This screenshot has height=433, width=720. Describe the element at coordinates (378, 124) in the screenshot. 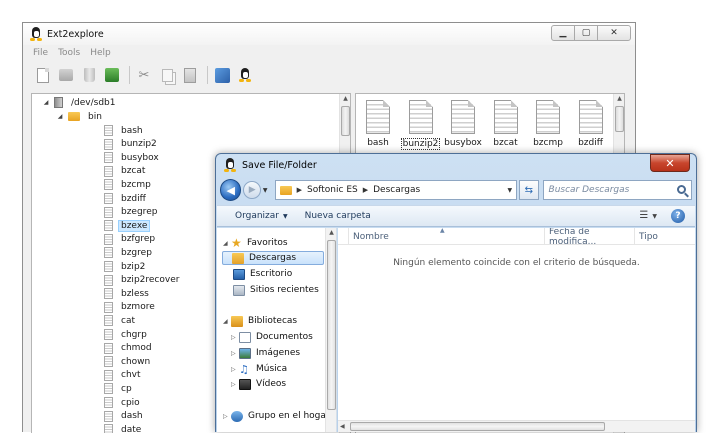

I see `icon-file-item: bash` at that location.